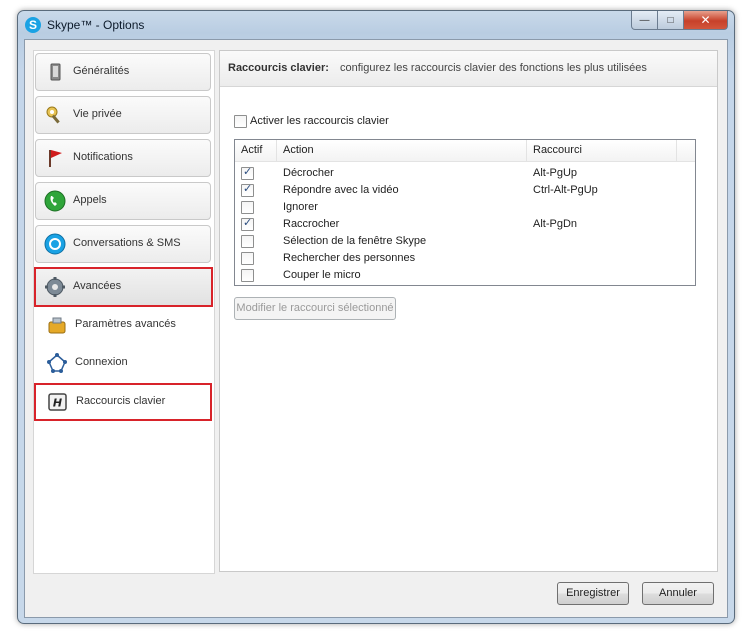 Image resolution: width=749 pixels, height=641 pixels. I want to click on nav-item-conversations-sms: Conversations & SMS, so click(123, 244).